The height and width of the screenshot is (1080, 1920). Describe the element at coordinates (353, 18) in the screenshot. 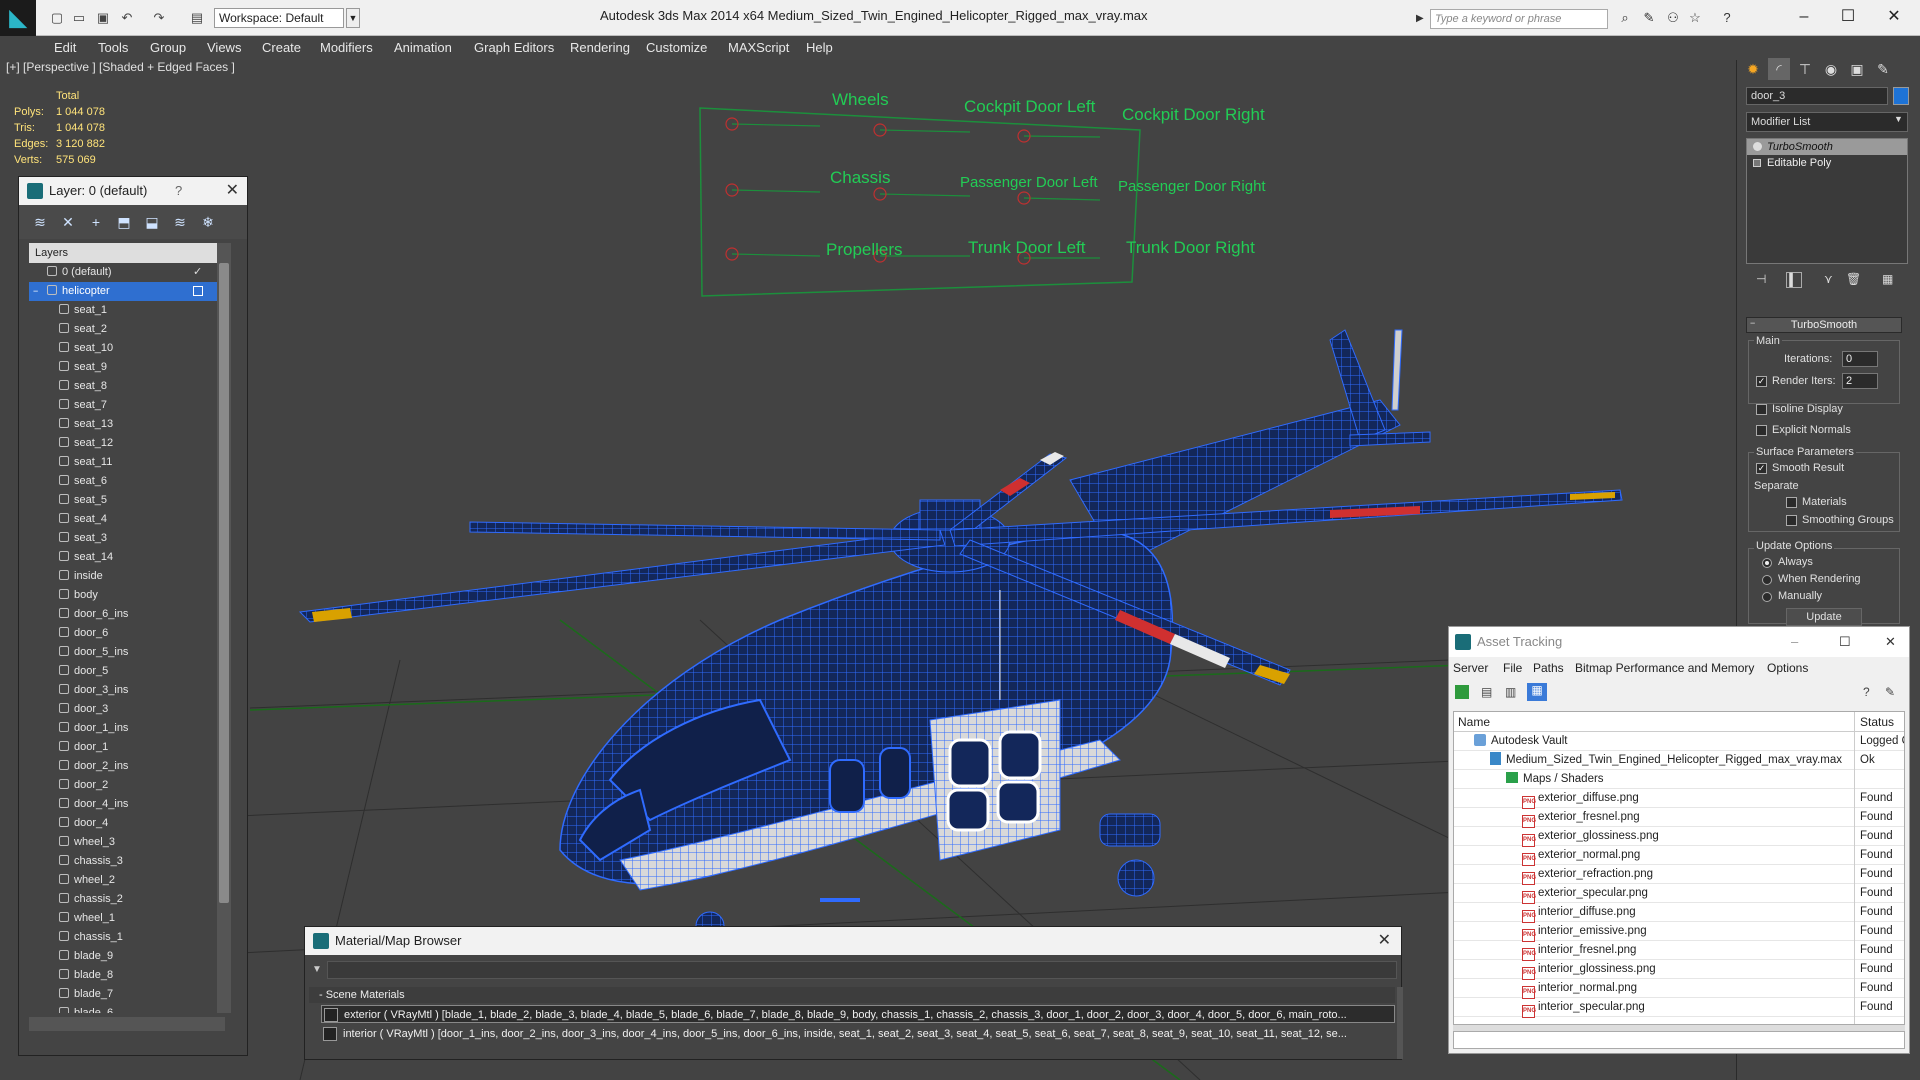

I see `workspace-dropdown-icon: ▼` at that location.